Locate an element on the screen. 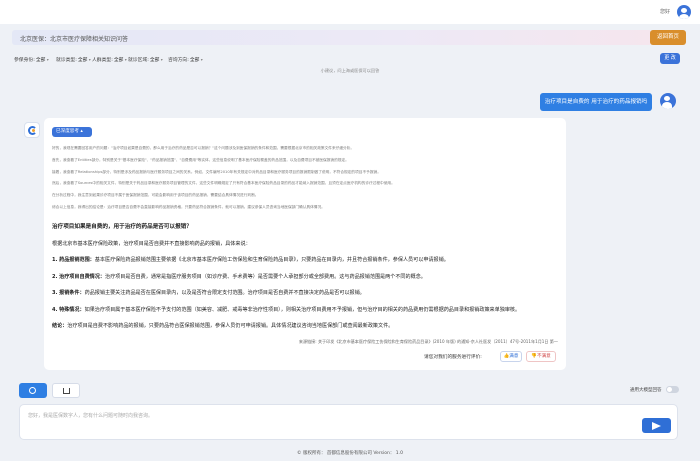 The image size is (700, 461). share-icon is located at coordinates (66, 391).